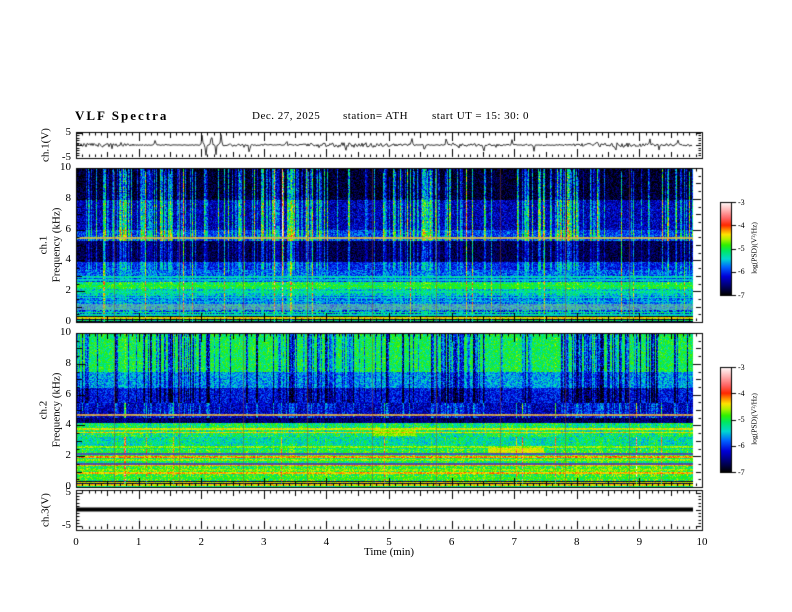 This screenshot has height=612, width=792. Describe the element at coordinates (741, 225) in the screenshot. I see `colorbar1-tick-label: -4` at that location.